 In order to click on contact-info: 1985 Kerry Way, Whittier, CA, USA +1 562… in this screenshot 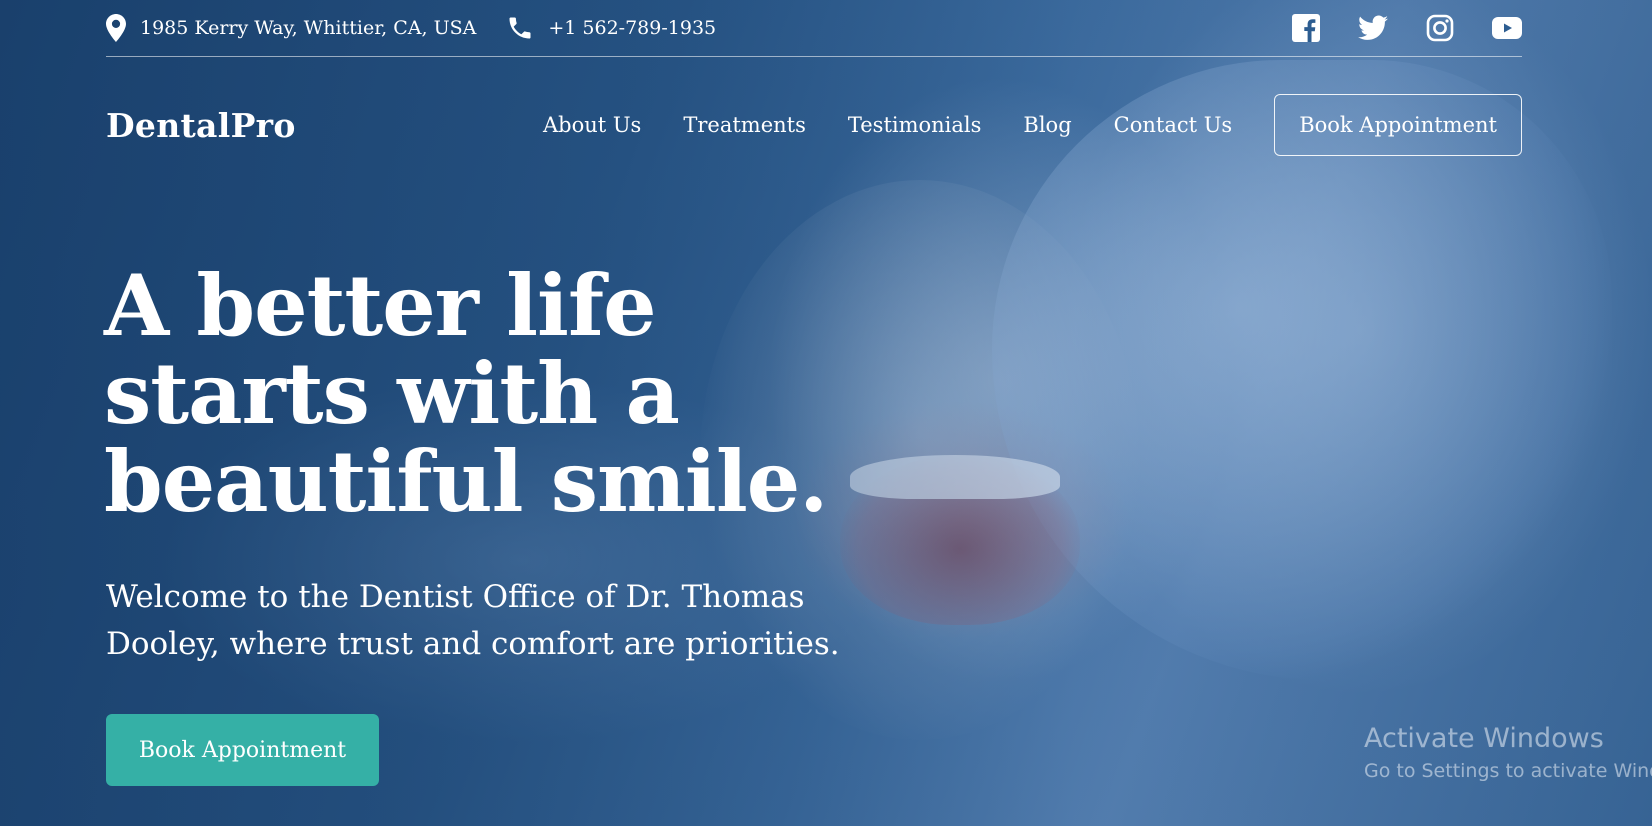, I will do `click(411, 28)`.